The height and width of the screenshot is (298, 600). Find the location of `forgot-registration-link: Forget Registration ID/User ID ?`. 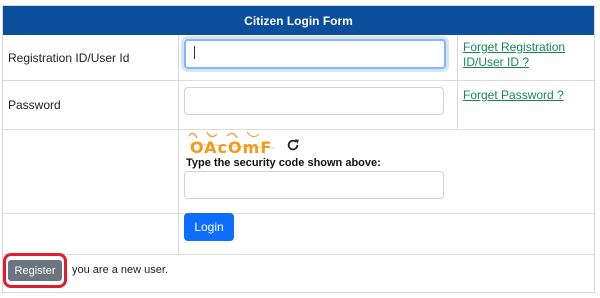

forgot-registration-link: Forget Registration ID/User ID ? is located at coordinates (514, 55).